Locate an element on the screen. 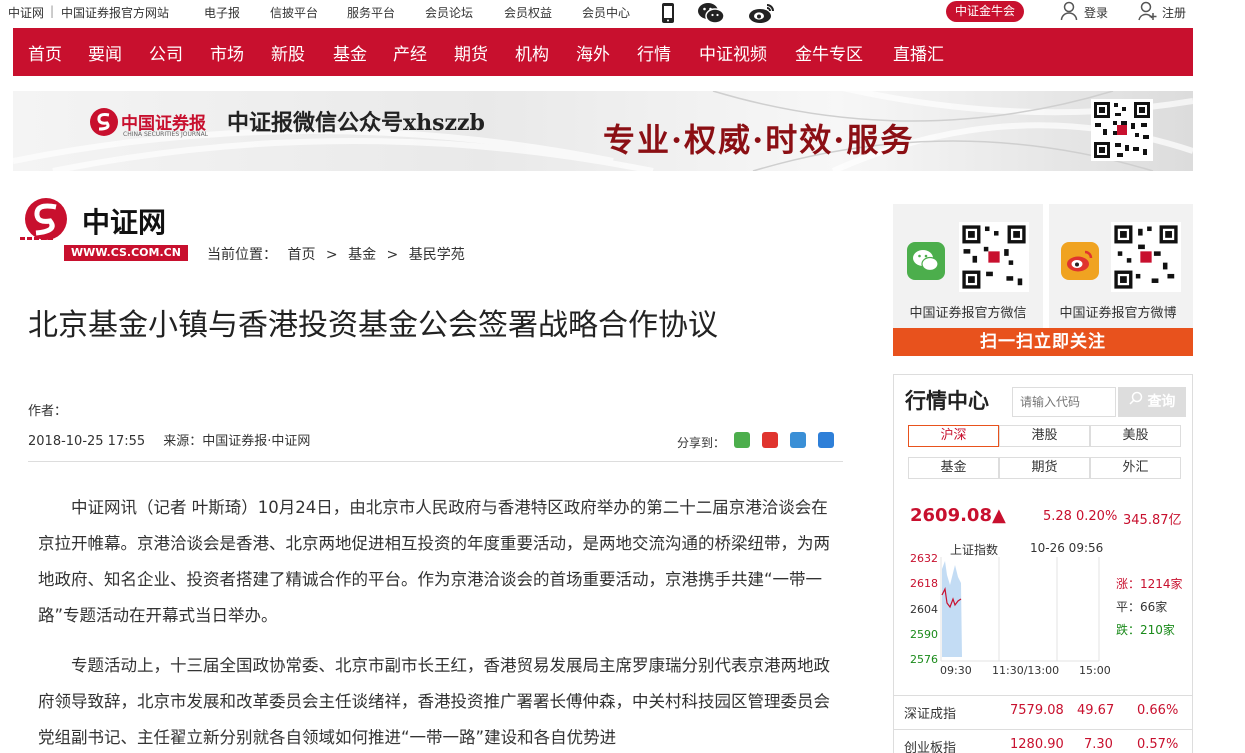  nav-item-industry: 产经 is located at coordinates (410, 52).